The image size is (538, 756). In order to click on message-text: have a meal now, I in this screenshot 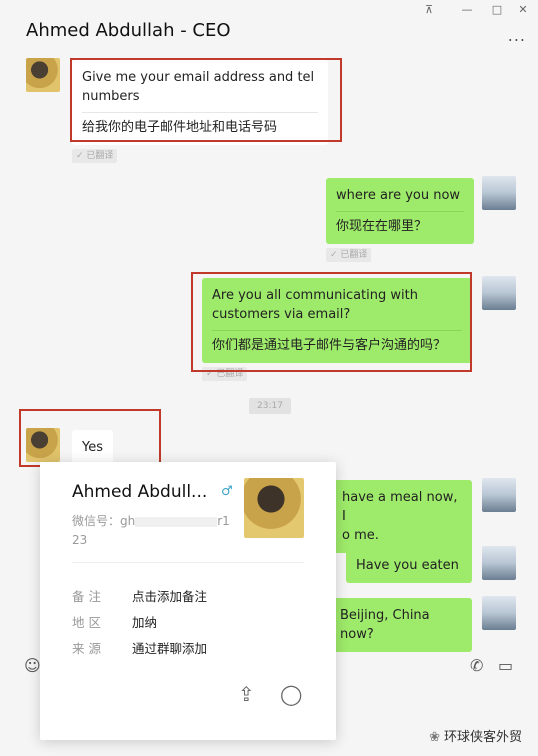, I will do `click(400, 507)`.